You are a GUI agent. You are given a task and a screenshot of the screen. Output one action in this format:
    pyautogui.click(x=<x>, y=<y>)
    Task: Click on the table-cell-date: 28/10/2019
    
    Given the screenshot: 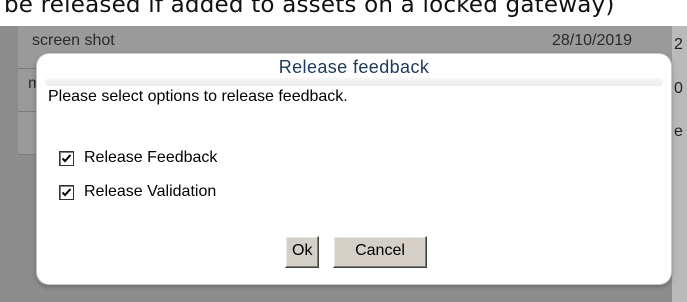 What is the action you would take?
    pyautogui.click(x=592, y=40)
    